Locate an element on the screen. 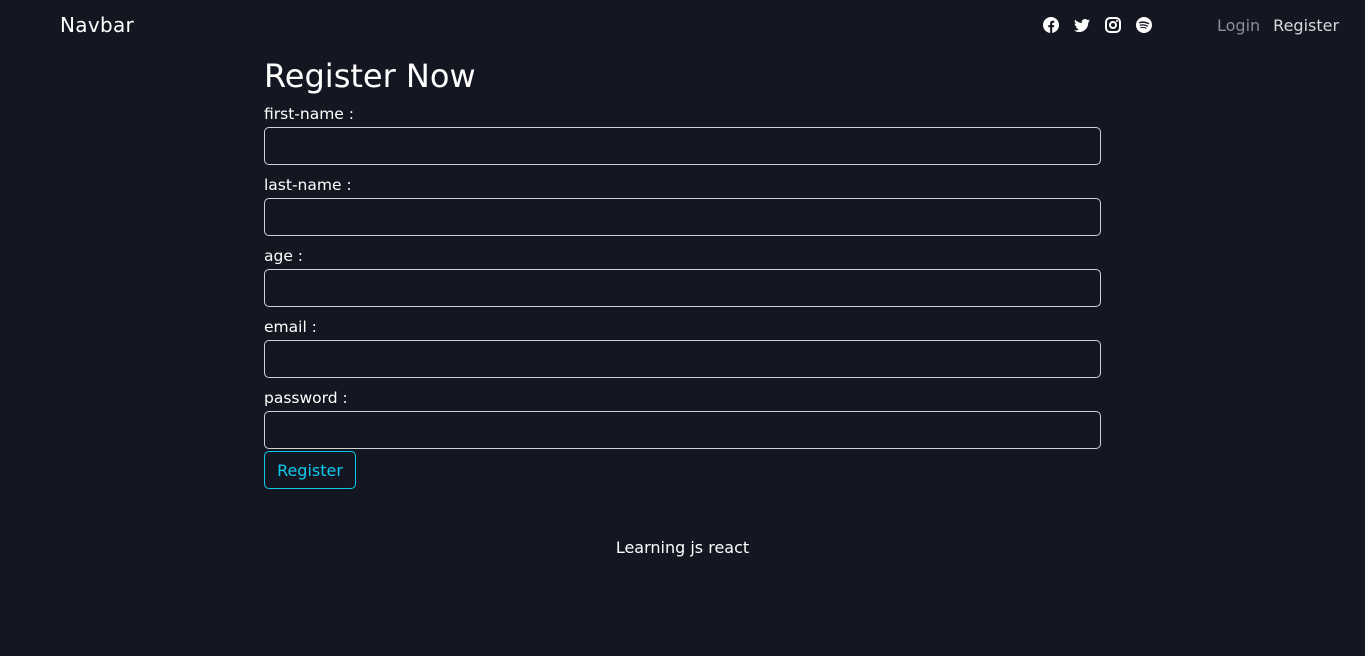  last-name-input is located at coordinates (682, 217).